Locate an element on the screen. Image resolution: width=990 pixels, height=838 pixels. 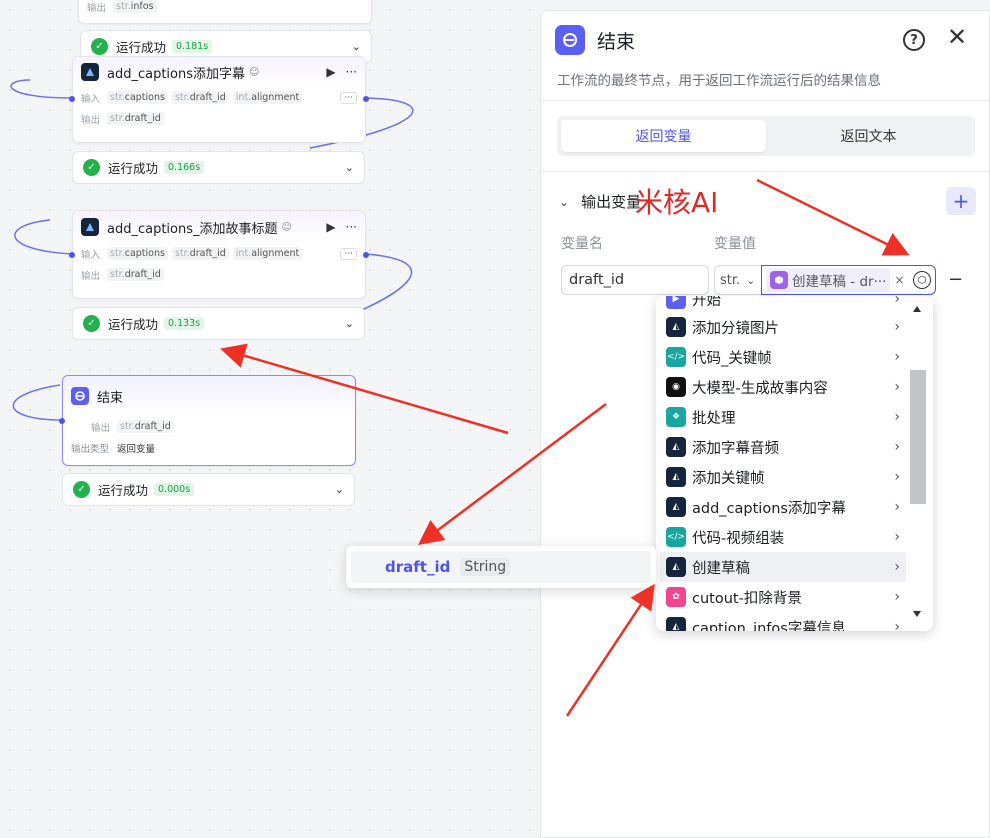
divider is located at coordinates (765, 100).